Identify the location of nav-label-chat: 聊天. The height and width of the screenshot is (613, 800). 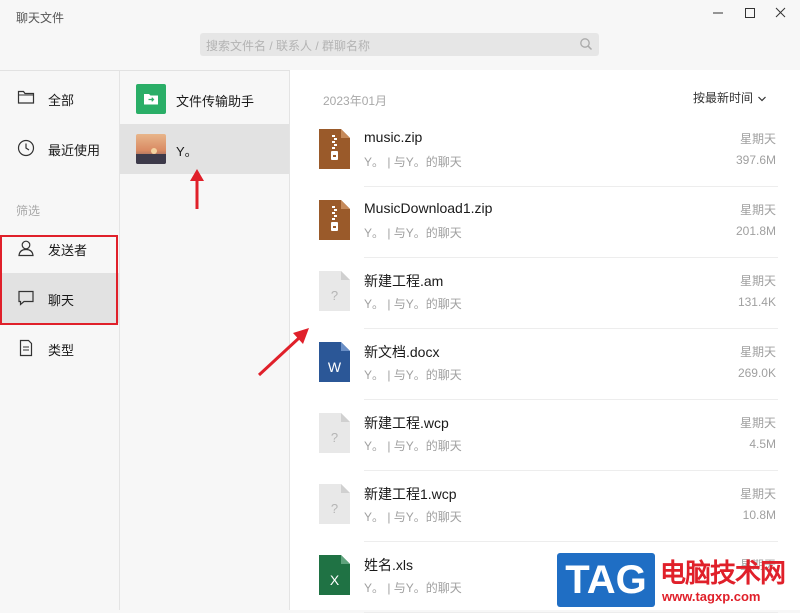
(61, 300).